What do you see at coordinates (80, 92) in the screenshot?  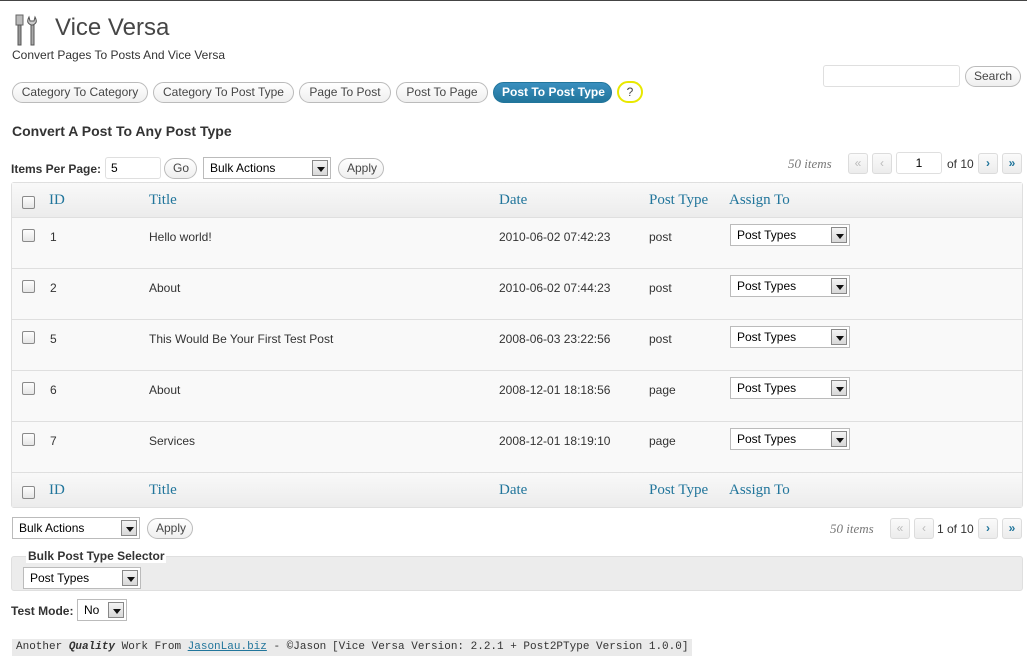 I see `tab-category-to-category: Category To Category` at bounding box center [80, 92].